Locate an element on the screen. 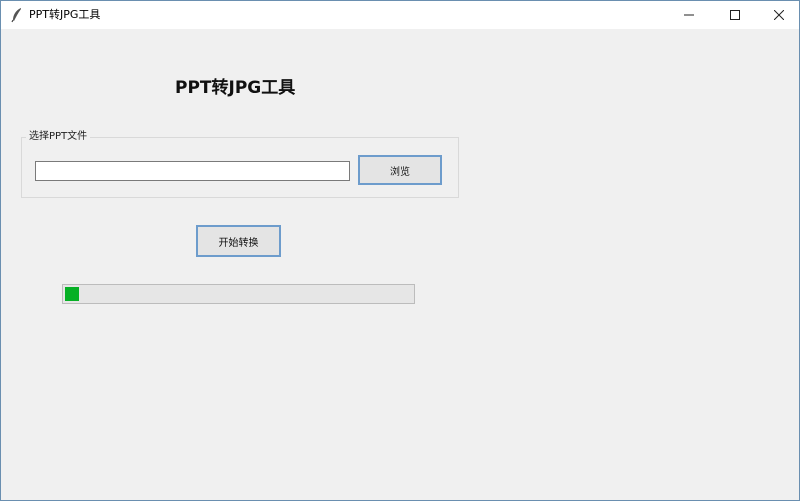 The width and height of the screenshot is (800, 501). browse-button: 浏览 is located at coordinates (400, 170).